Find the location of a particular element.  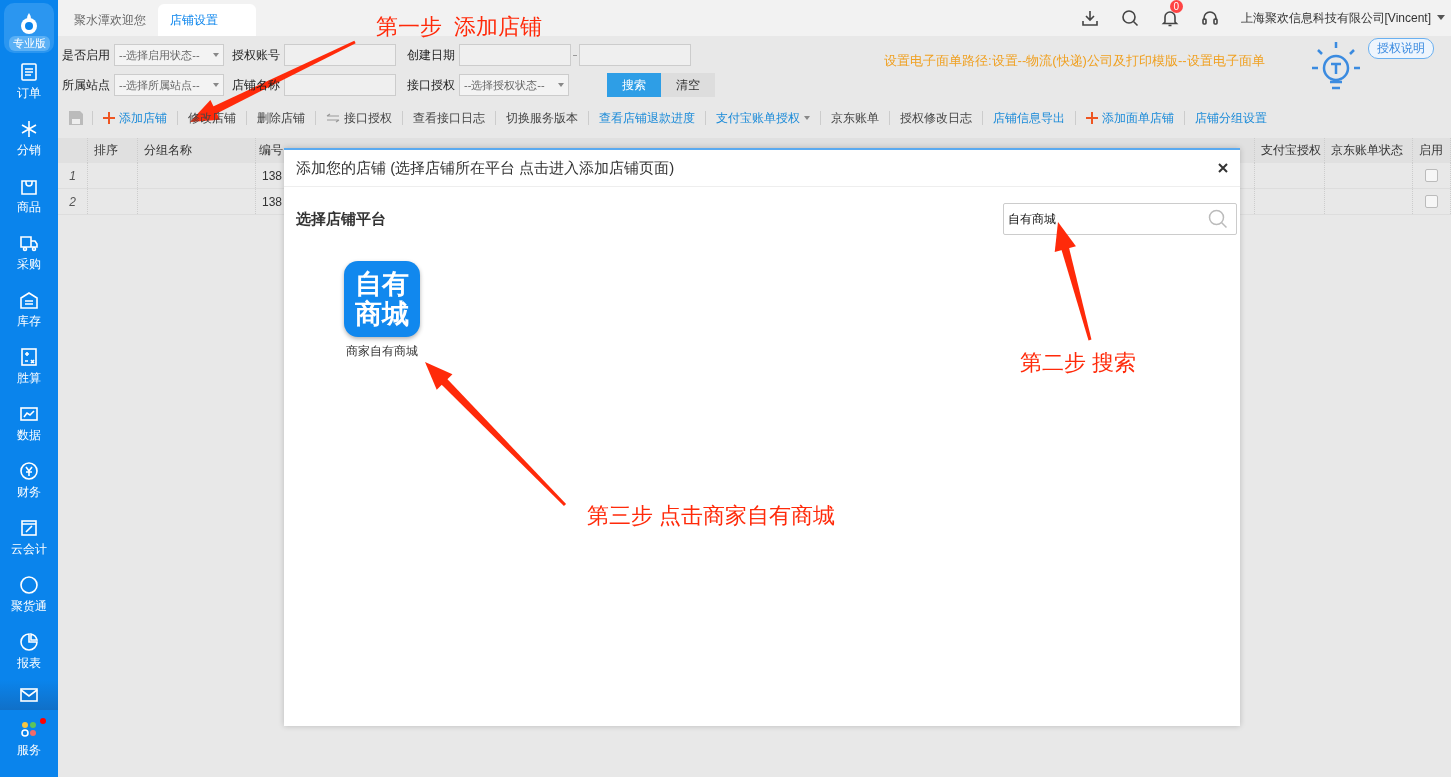

app-logo: 专业版 is located at coordinates (29, 28).